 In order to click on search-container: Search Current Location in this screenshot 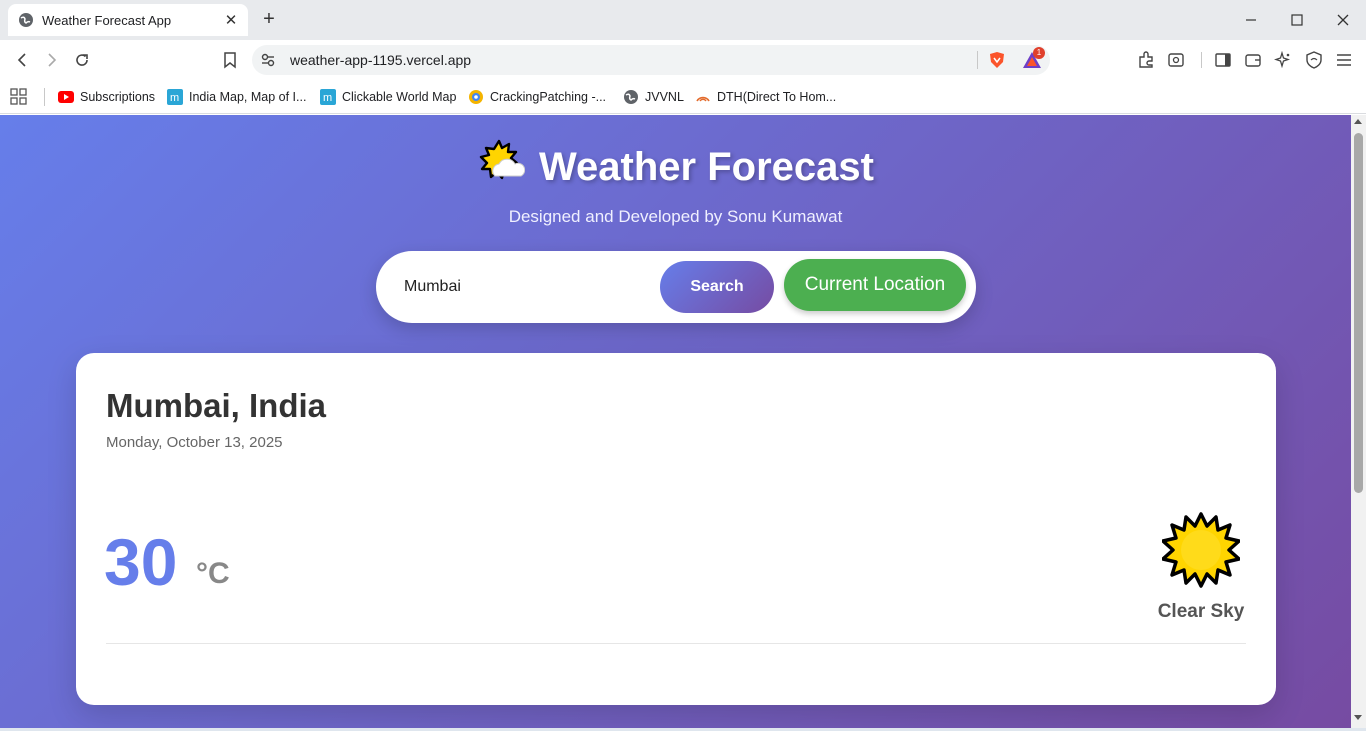, I will do `click(676, 287)`.